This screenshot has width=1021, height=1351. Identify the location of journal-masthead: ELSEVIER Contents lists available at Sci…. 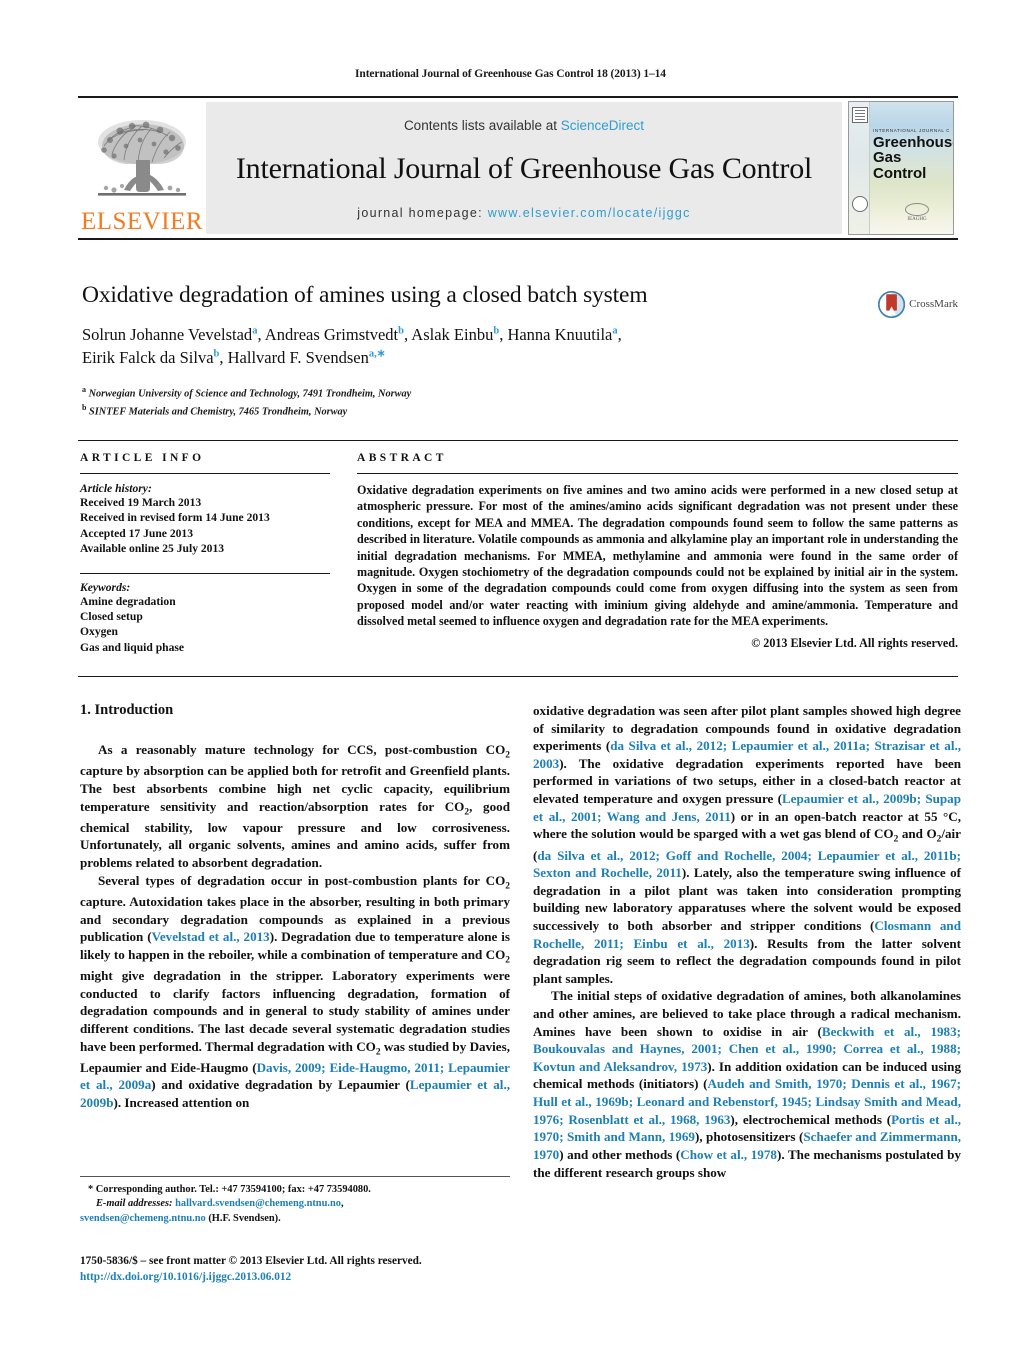
(518, 168).